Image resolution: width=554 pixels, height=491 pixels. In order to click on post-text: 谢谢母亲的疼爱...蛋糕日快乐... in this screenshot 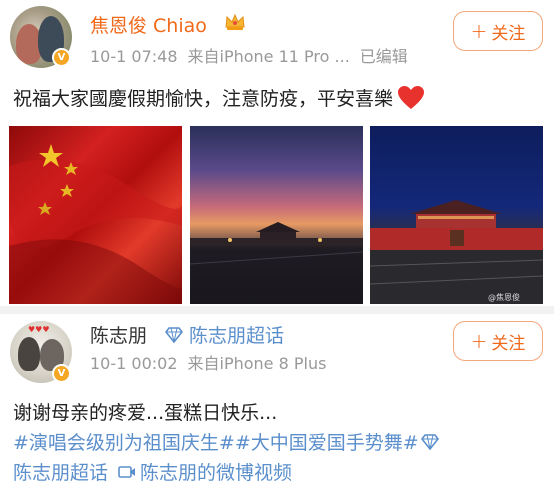, I will do `click(145, 413)`.